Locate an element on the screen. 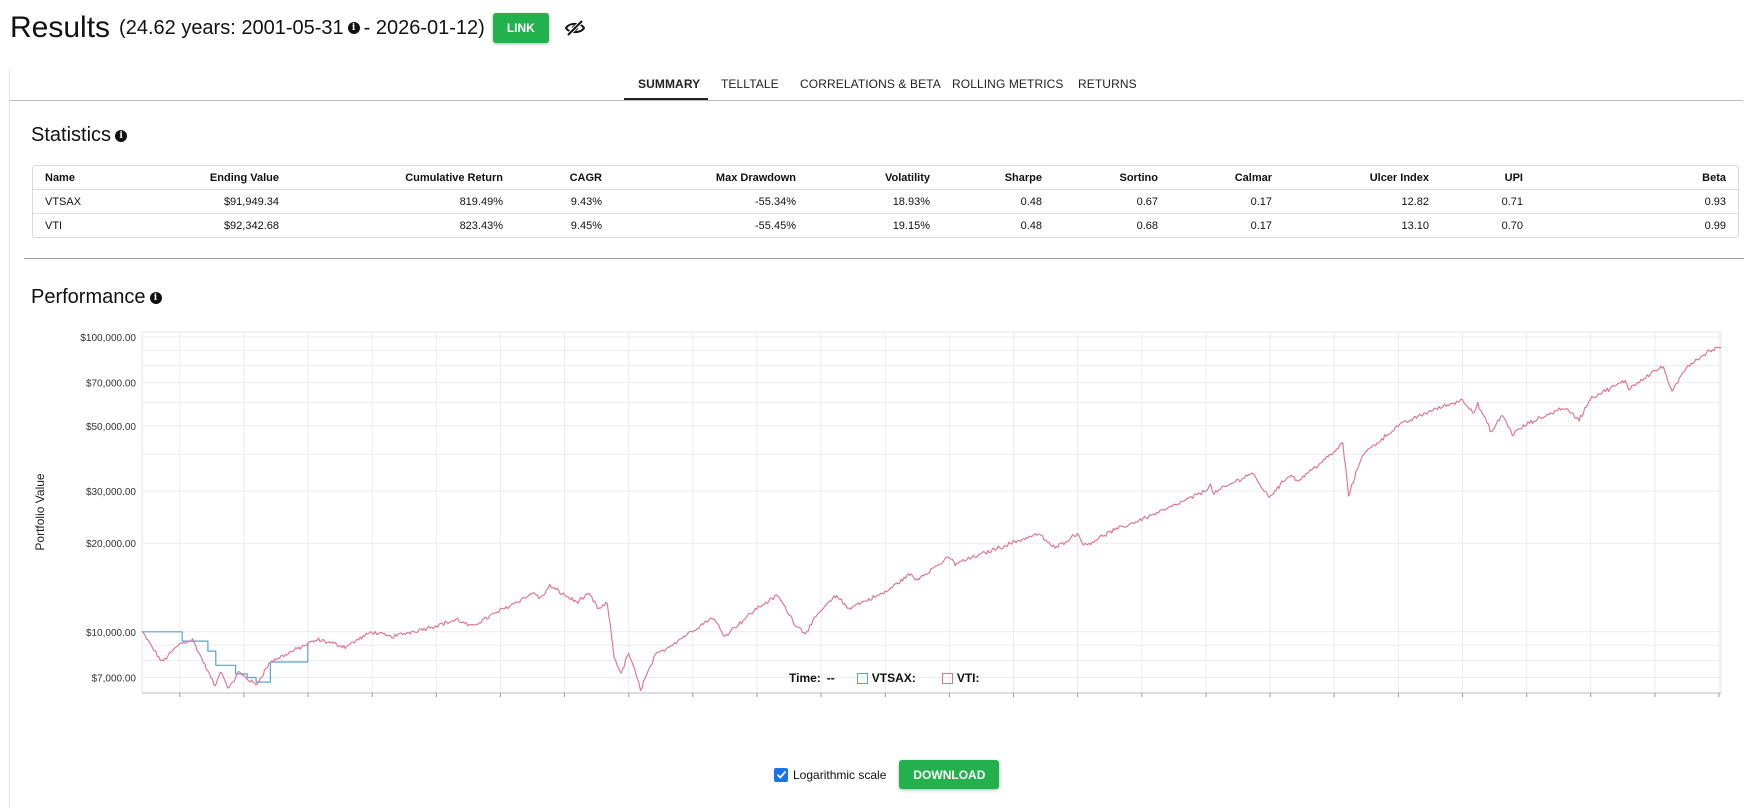 The image size is (1752, 808). chart-controls: Logarithmic scale DOWNLOAD is located at coordinates (887, 774).